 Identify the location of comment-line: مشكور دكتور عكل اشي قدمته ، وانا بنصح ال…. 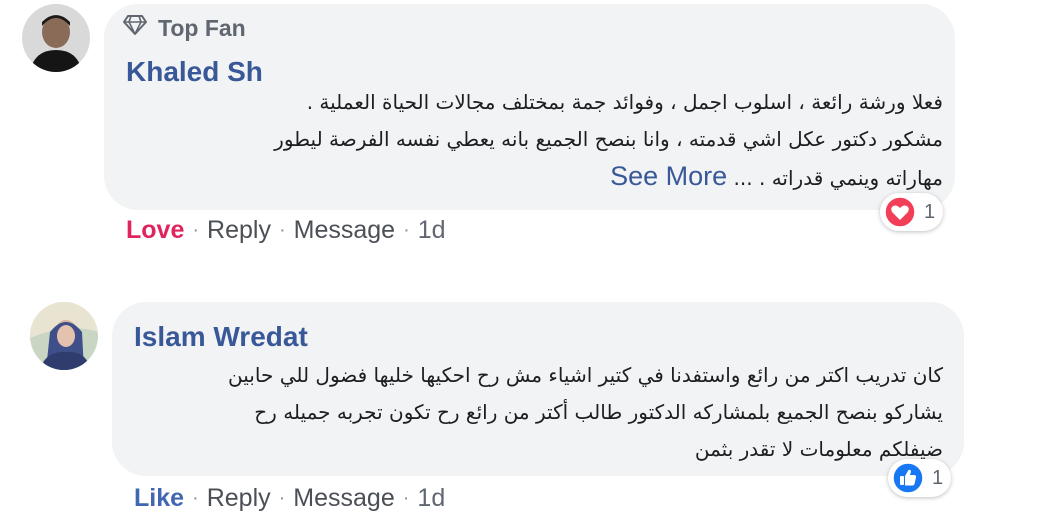
(608, 139).